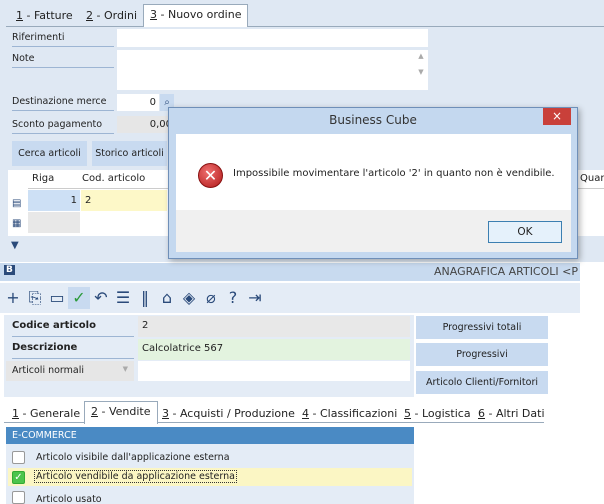 This screenshot has width=604, height=504. I want to click on tab-generale: 1 - Generale, so click(46, 414).